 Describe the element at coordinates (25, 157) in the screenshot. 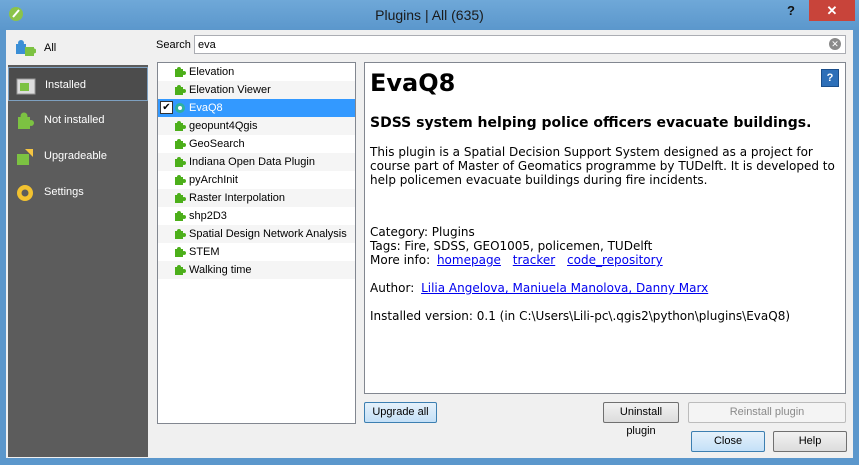

I see `upgrade-icon` at that location.